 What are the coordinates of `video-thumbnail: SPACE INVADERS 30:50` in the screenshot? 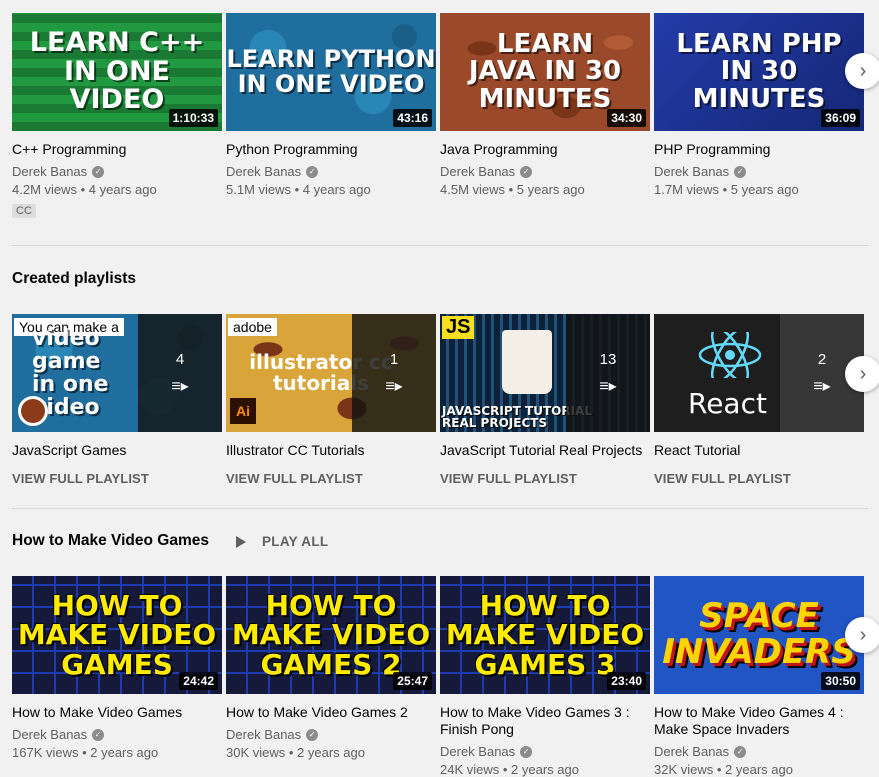 It's located at (759, 635).